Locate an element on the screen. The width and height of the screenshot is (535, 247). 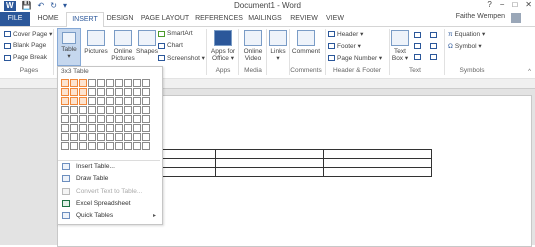
quick-parts-button is located at coordinates (417, 35).